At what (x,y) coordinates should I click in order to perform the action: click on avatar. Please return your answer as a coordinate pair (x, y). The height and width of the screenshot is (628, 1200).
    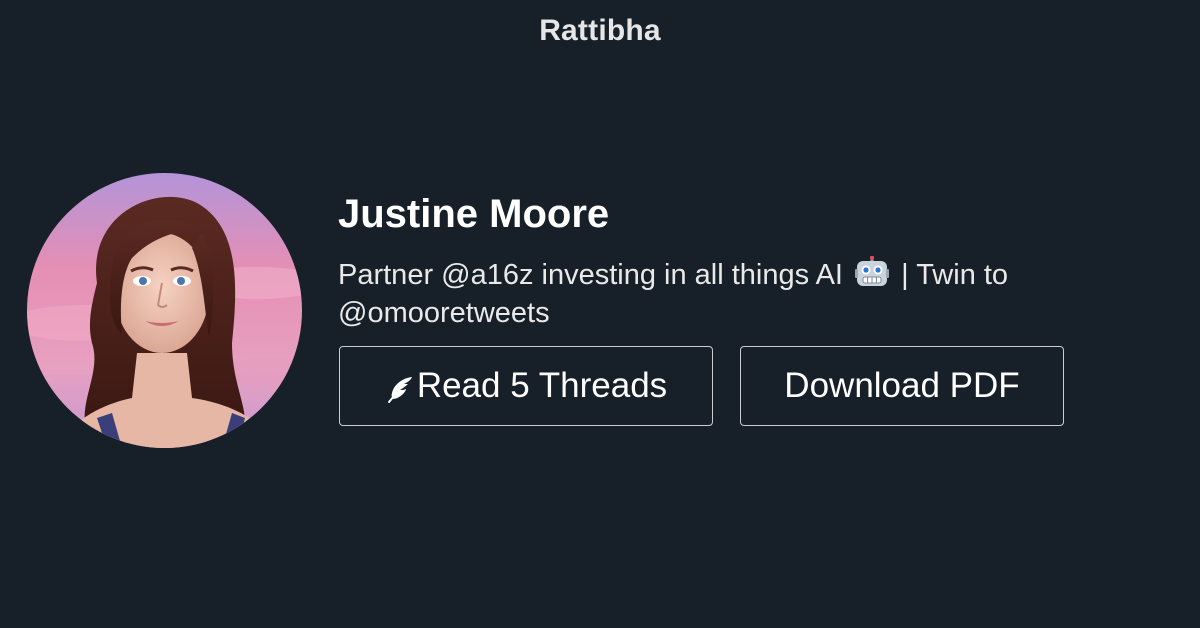
    Looking at the image, I should click on (164, 310).